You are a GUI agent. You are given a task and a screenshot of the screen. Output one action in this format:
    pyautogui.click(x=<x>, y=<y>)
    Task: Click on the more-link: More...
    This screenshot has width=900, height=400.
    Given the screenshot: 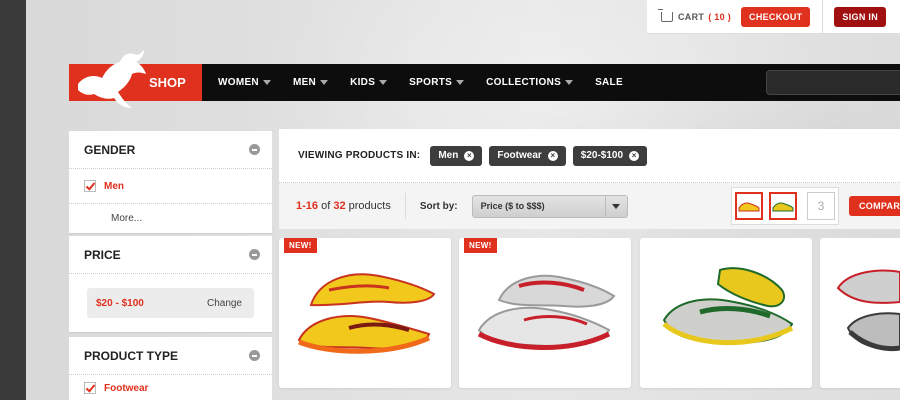 What is the action you would take?
    pyautogui.click(x=170, y=218)
    